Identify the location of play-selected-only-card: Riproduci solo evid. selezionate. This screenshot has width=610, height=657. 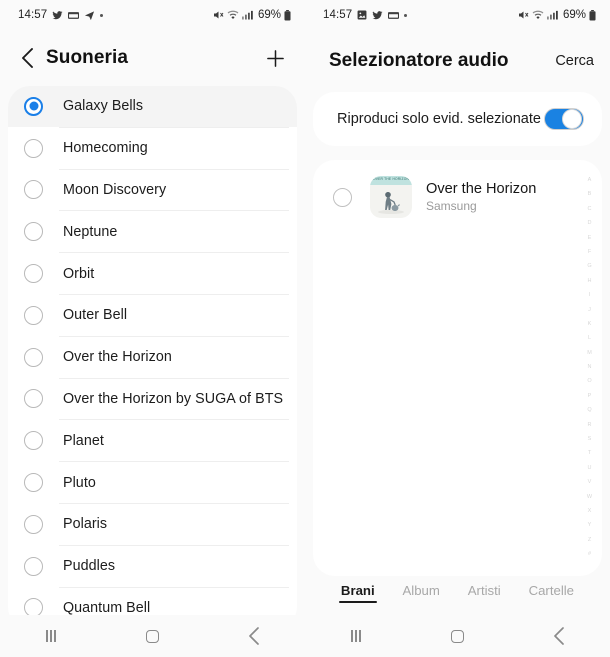
(457, 119).